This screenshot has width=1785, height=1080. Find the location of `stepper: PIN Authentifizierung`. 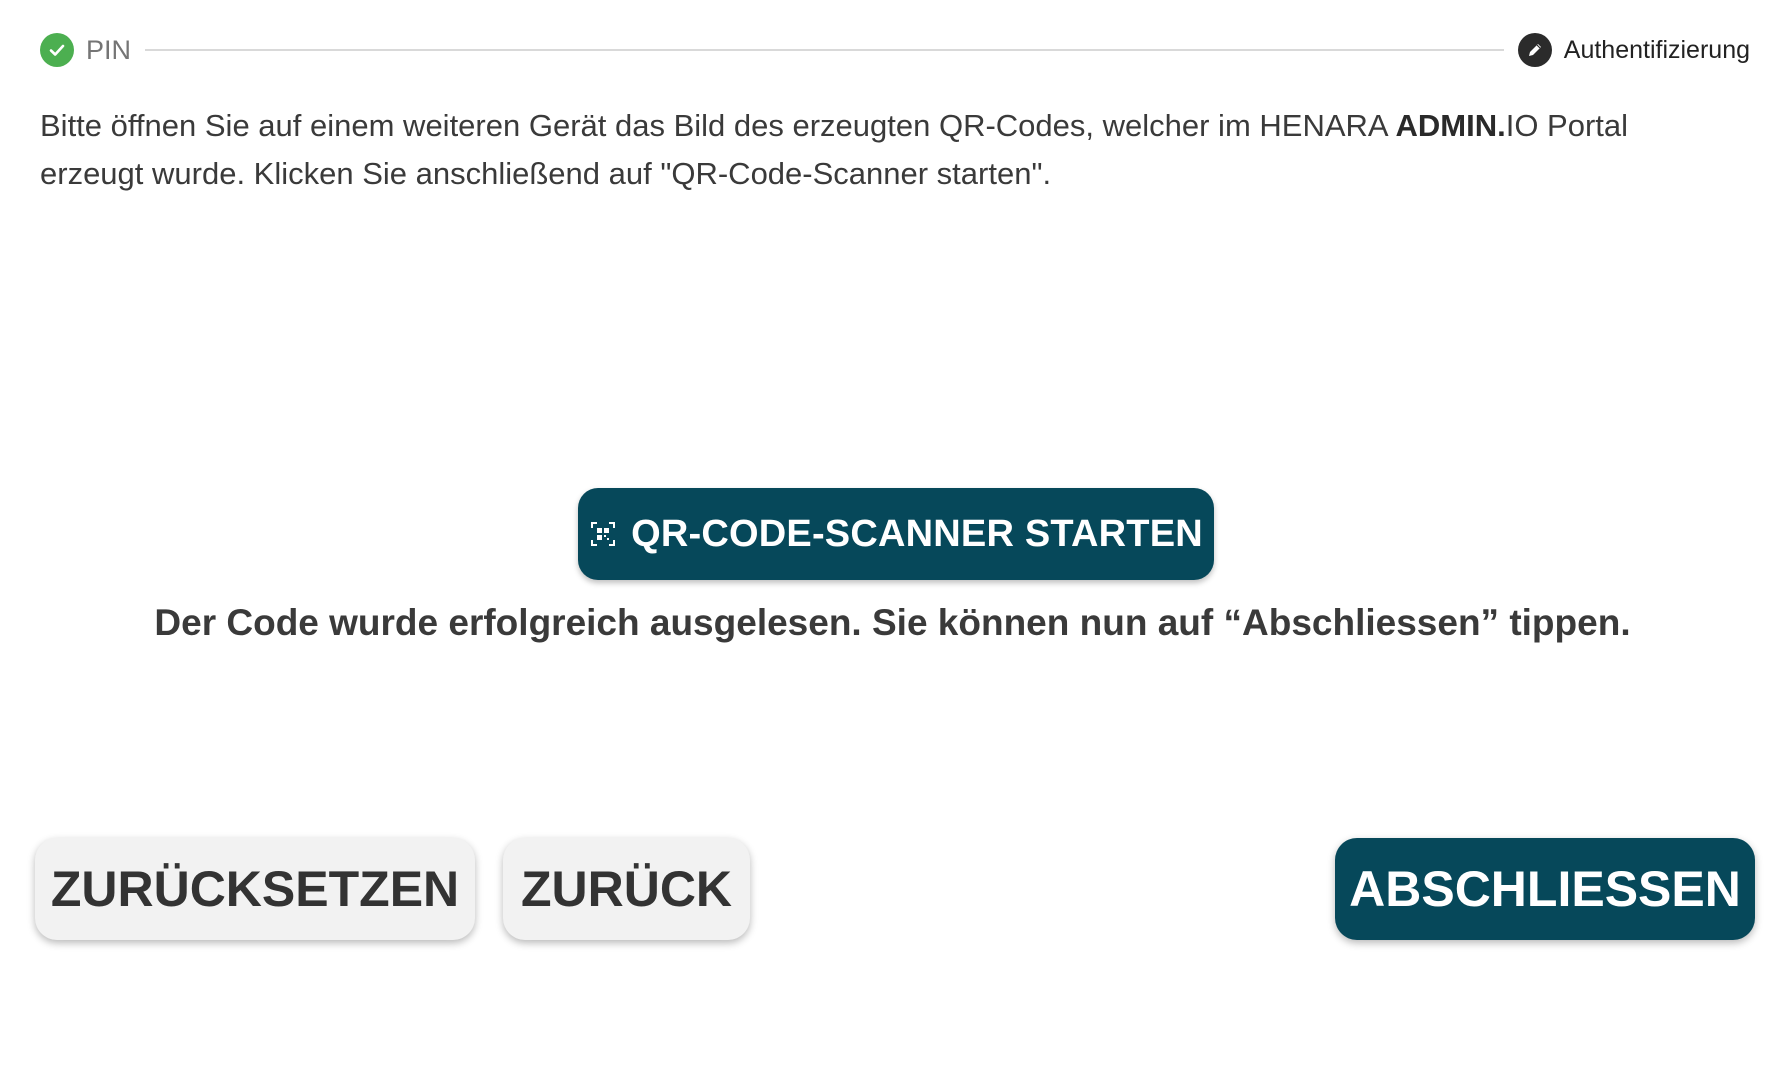

stepper: PIN Authentifizierung is located at coordinates (895, 50).